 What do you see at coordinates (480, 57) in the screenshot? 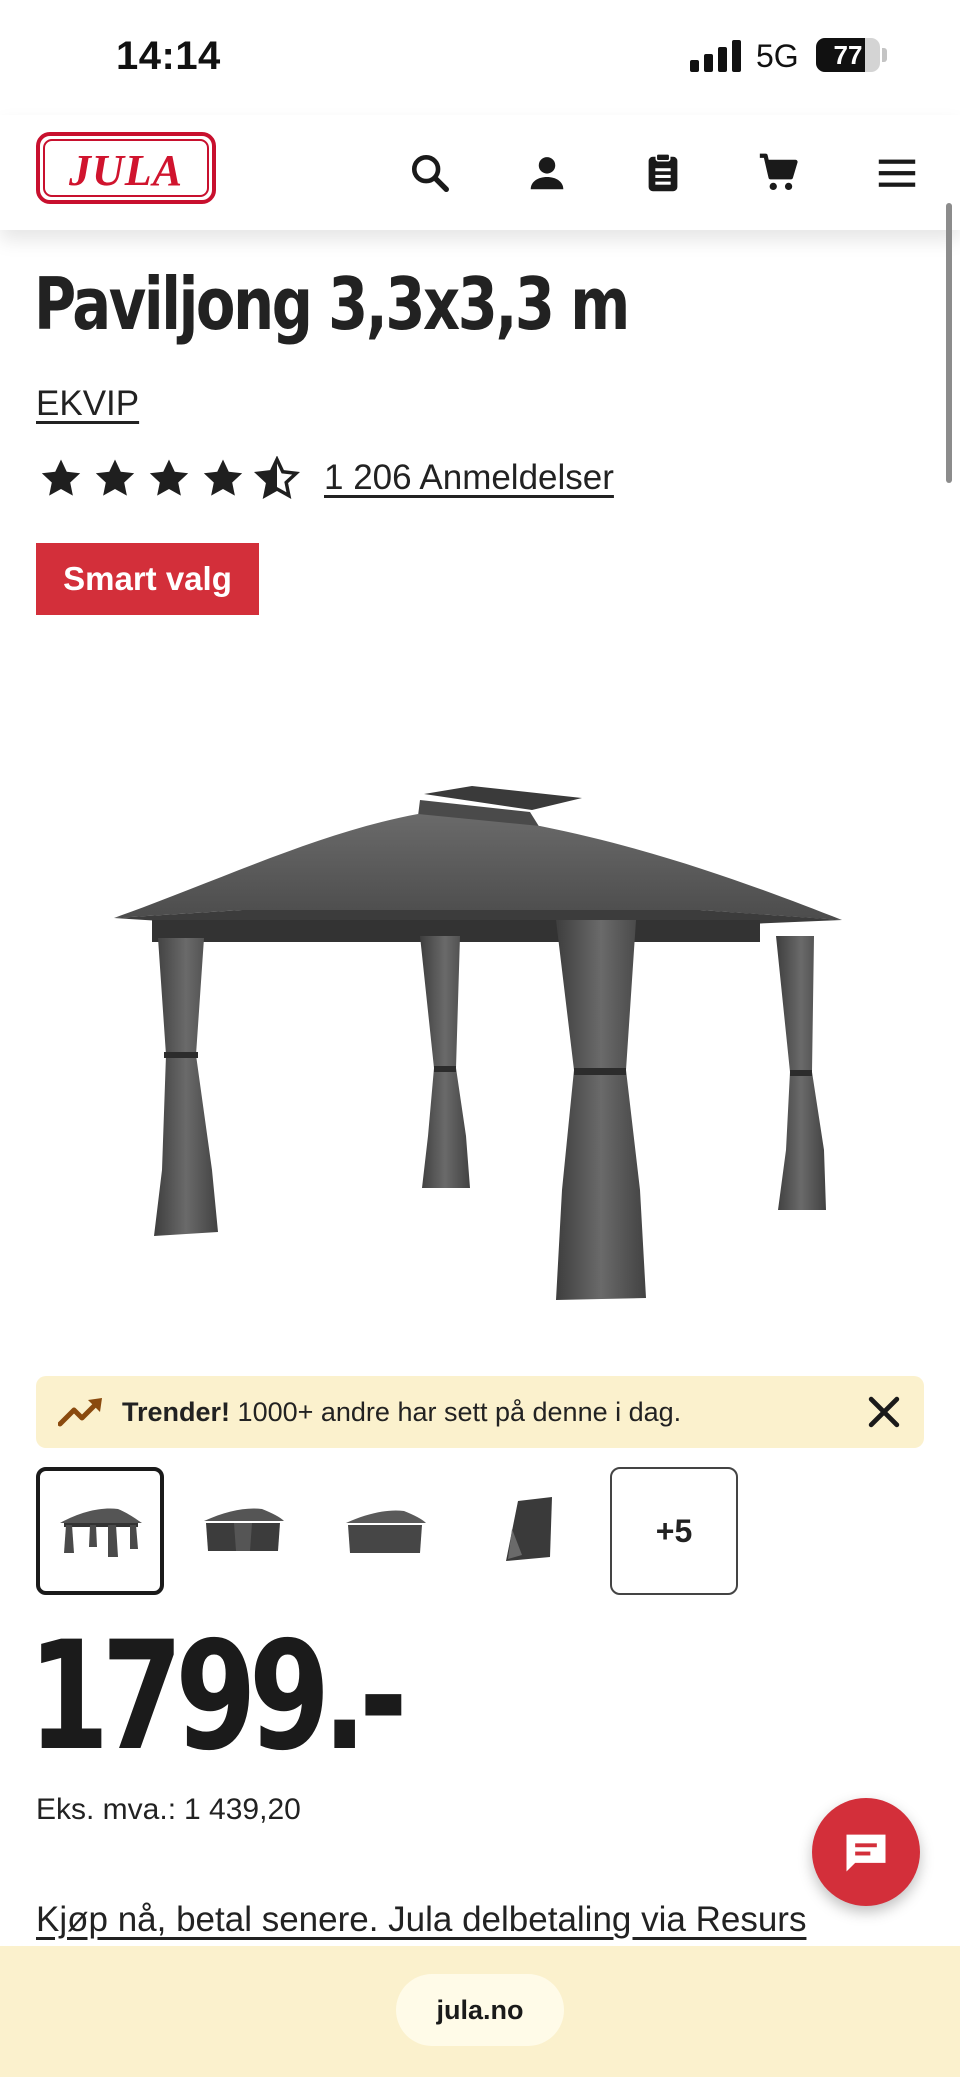
I see `status-bar: 14:14 5G 77` at bounding box center [480, 57].